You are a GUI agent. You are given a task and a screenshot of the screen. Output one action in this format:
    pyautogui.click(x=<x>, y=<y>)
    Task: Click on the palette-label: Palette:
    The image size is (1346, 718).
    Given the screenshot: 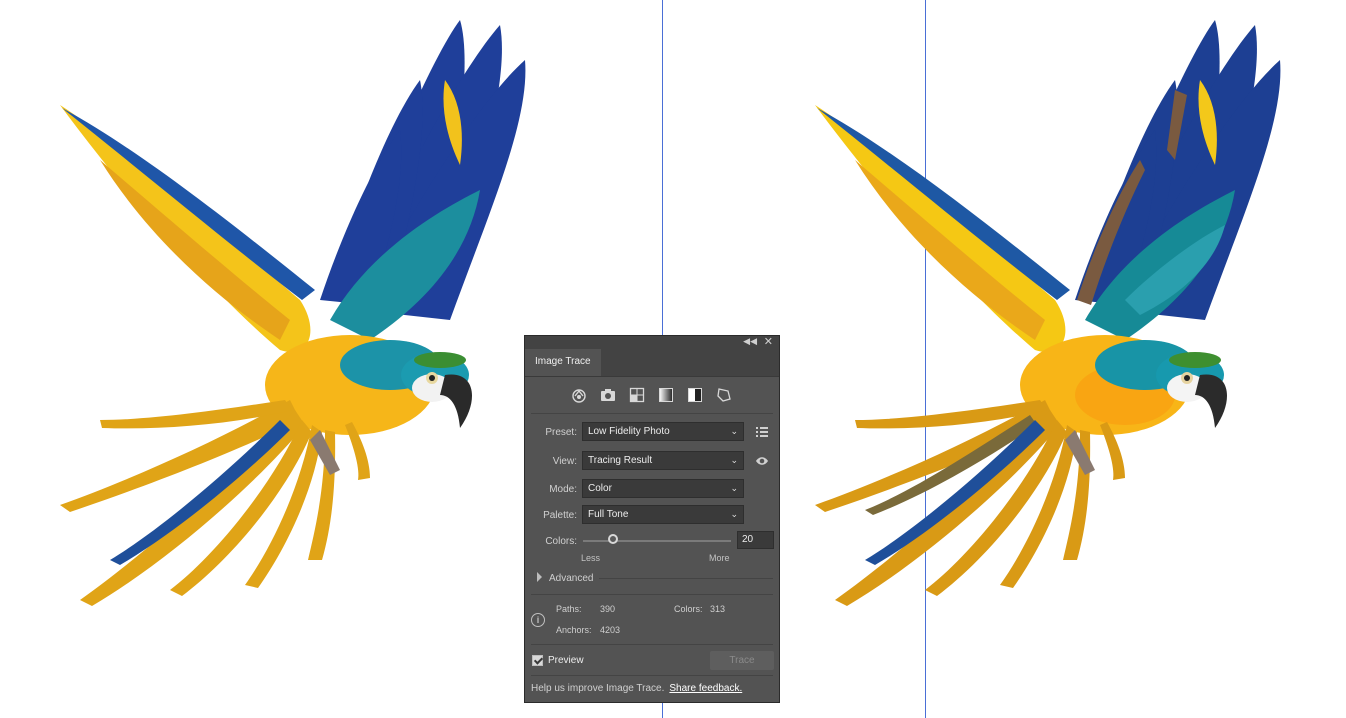 What is the action you would take?
    pyautogui.click(x=560, y=515)
    